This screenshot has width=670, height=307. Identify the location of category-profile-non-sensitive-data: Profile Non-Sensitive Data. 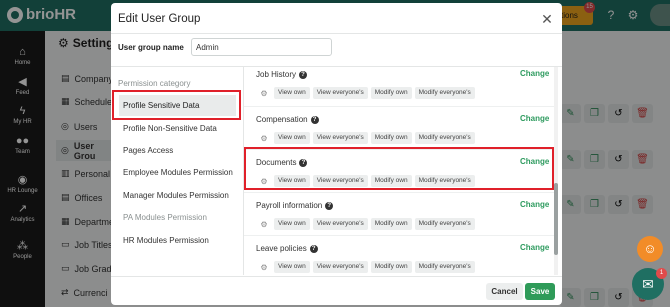
(177, 128).